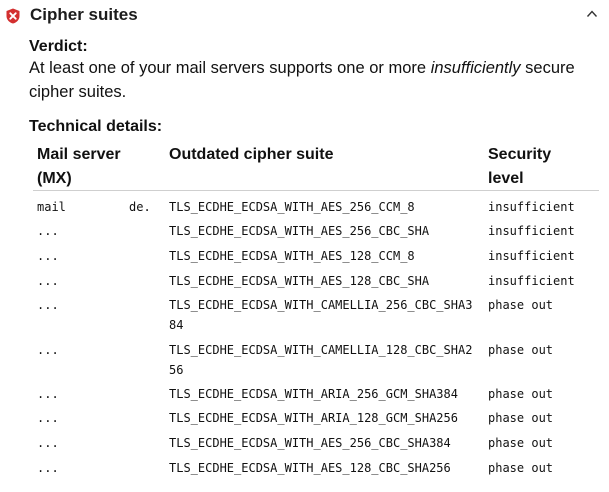 The height and width of the screenshot is (492, 609). I want to click on chevron-up-icon, so click(592, 14).